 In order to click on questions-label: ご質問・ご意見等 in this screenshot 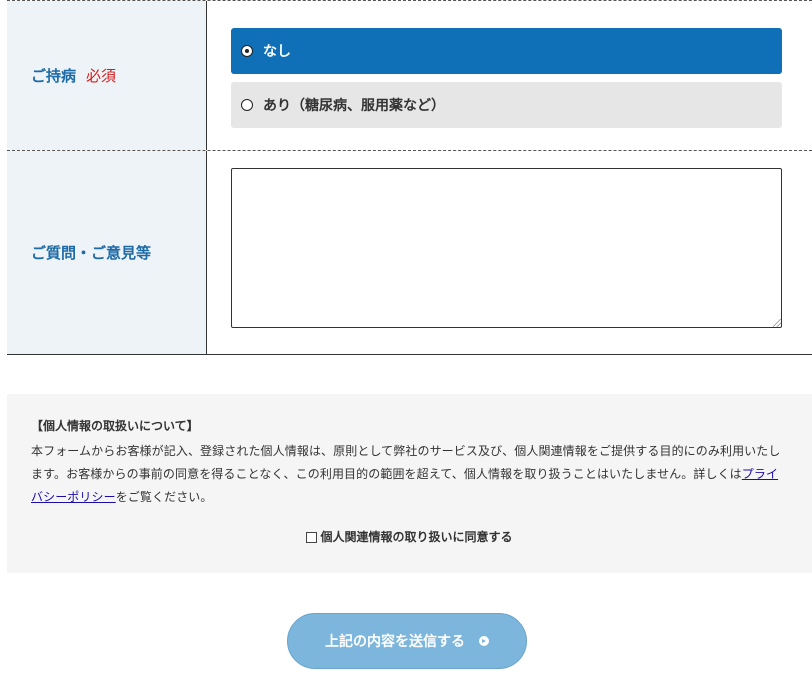, I will do `click(91, 253)`.